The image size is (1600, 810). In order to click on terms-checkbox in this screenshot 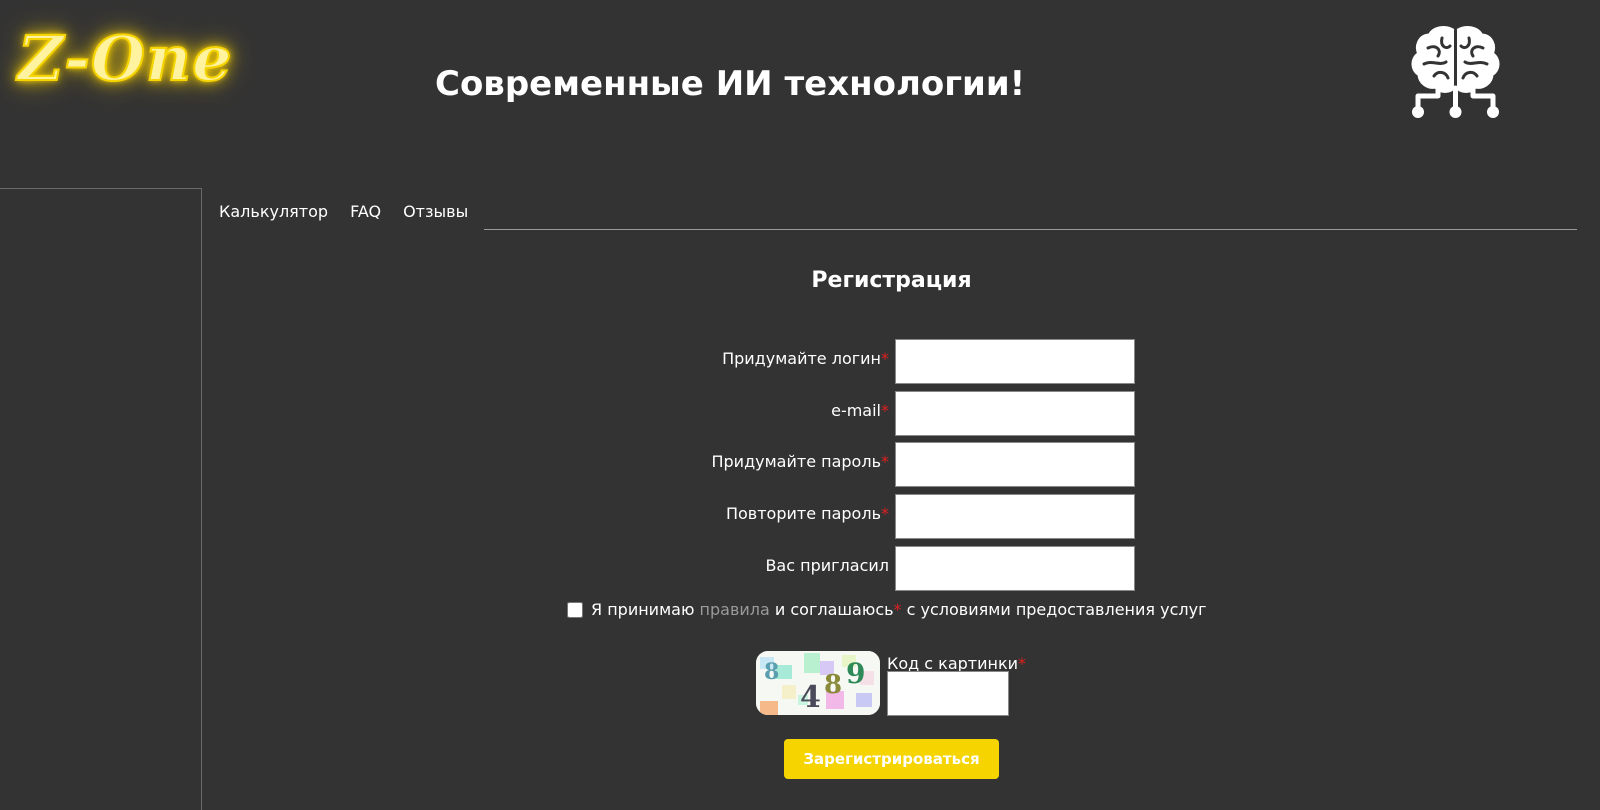, I will do `click(575, 609)`.